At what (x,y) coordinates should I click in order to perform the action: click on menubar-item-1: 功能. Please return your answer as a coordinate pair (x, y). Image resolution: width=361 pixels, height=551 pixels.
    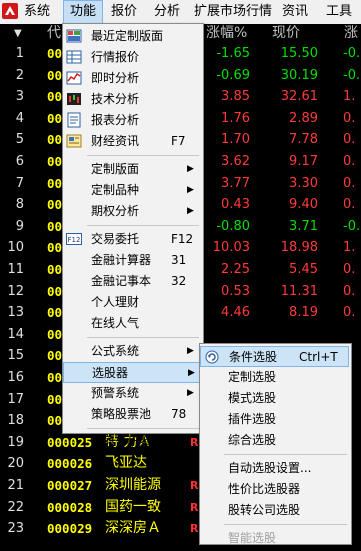
    Looking at the image, I should click on (83, 12).